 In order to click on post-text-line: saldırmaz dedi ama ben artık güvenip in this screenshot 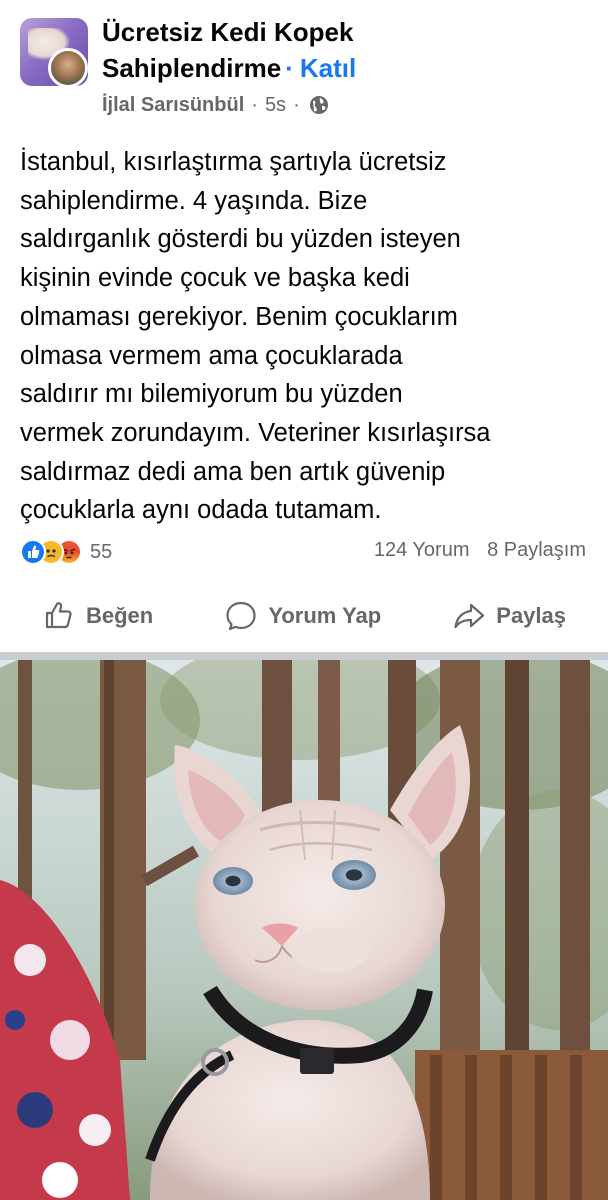, I will do `click(233, 471)`.